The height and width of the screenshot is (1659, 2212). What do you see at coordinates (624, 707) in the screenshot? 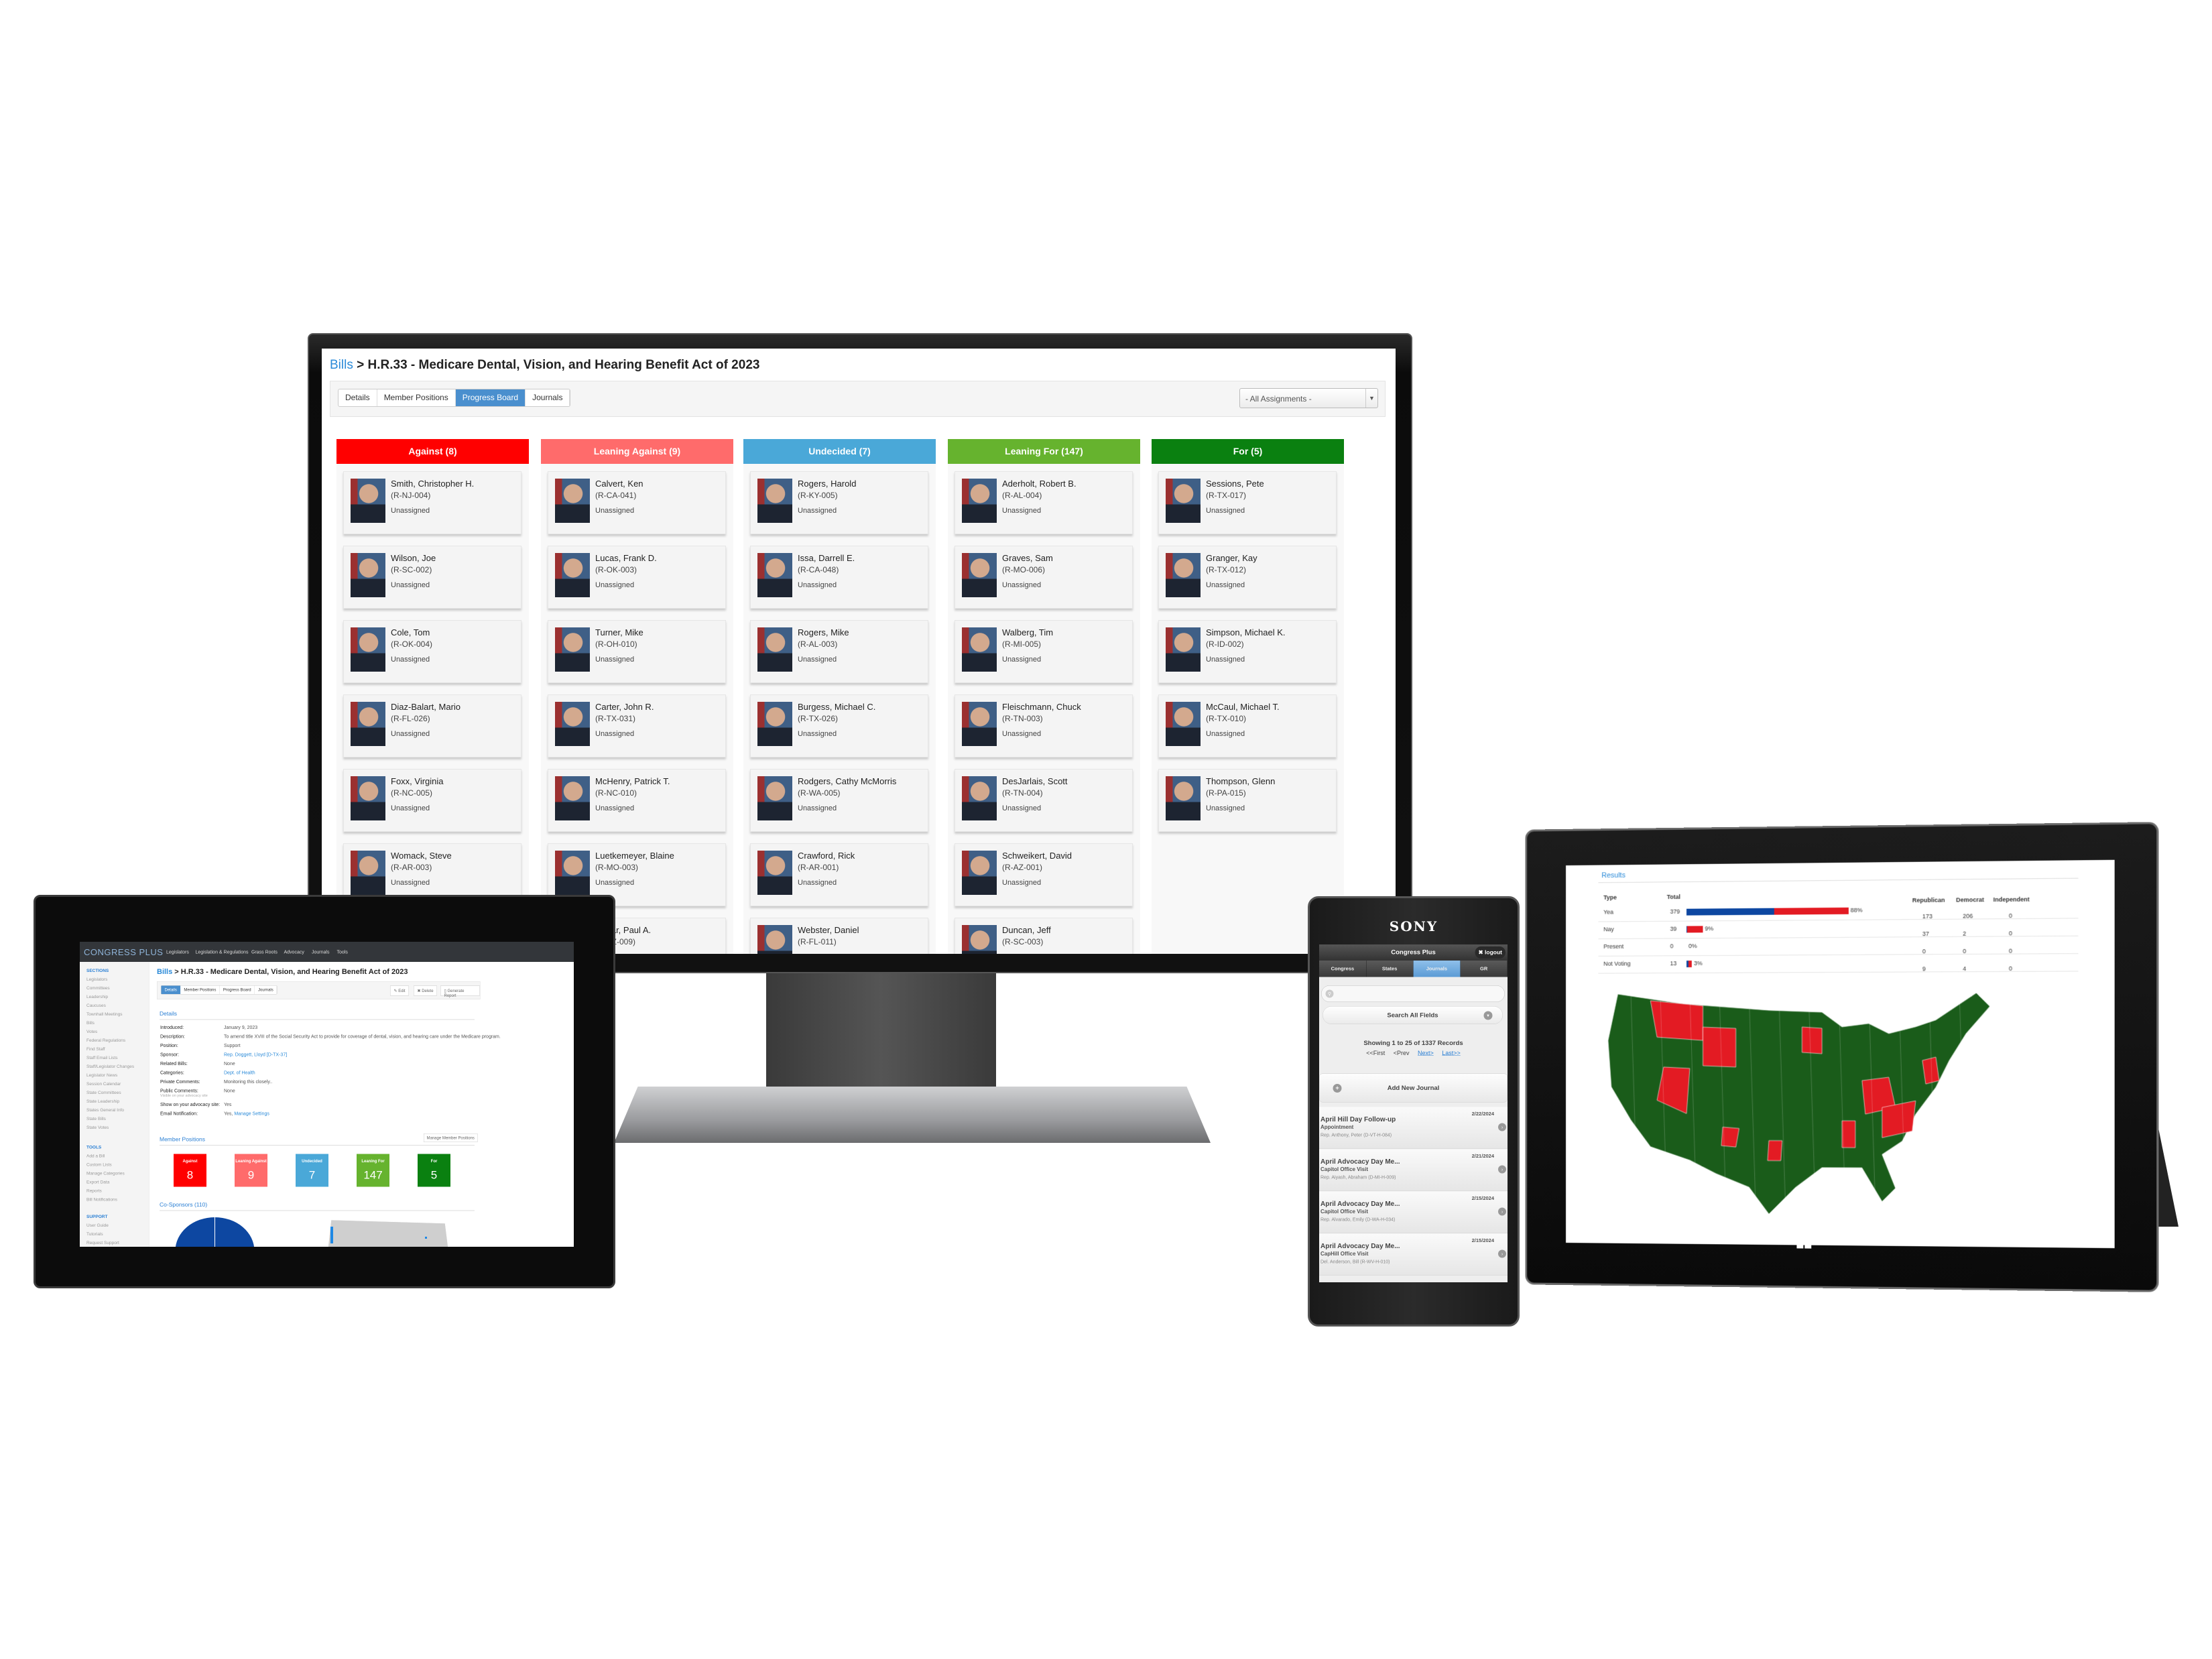
I see `member-name: Carter, John R.` at bounding box center [624, 707].